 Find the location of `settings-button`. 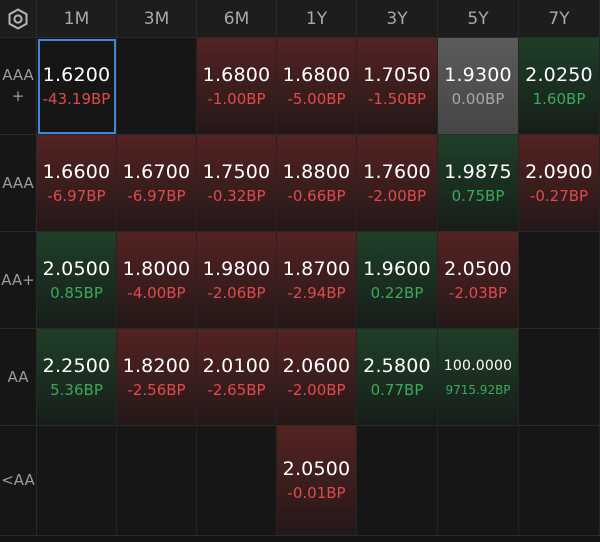

settings-button is located at coordinates (18, 19).